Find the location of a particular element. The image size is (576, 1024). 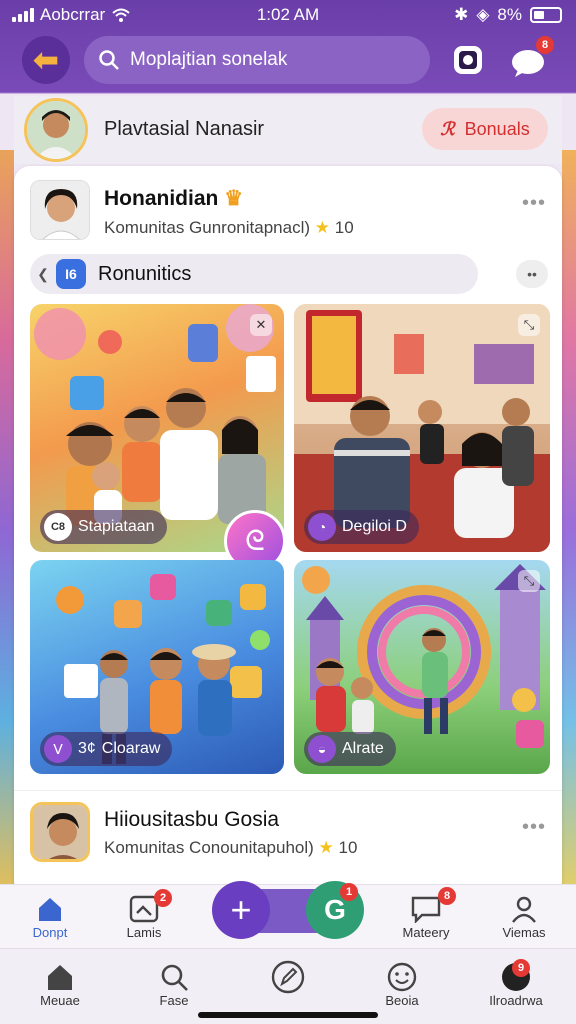

tile-3-tag-prefix: 3¢ is located at coordinates (87, 748).